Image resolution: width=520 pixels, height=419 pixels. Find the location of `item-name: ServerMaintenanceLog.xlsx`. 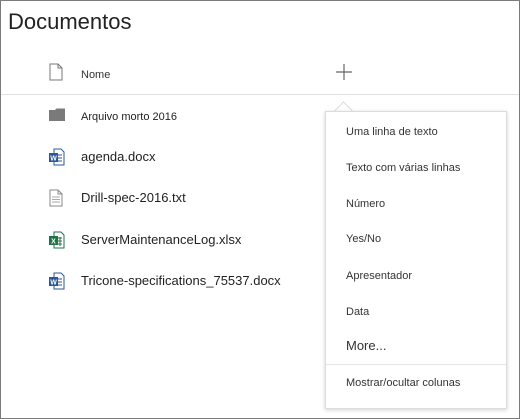

item-name: ServerMaintenanceLog.xlsx is located at coordinates (161, 239).